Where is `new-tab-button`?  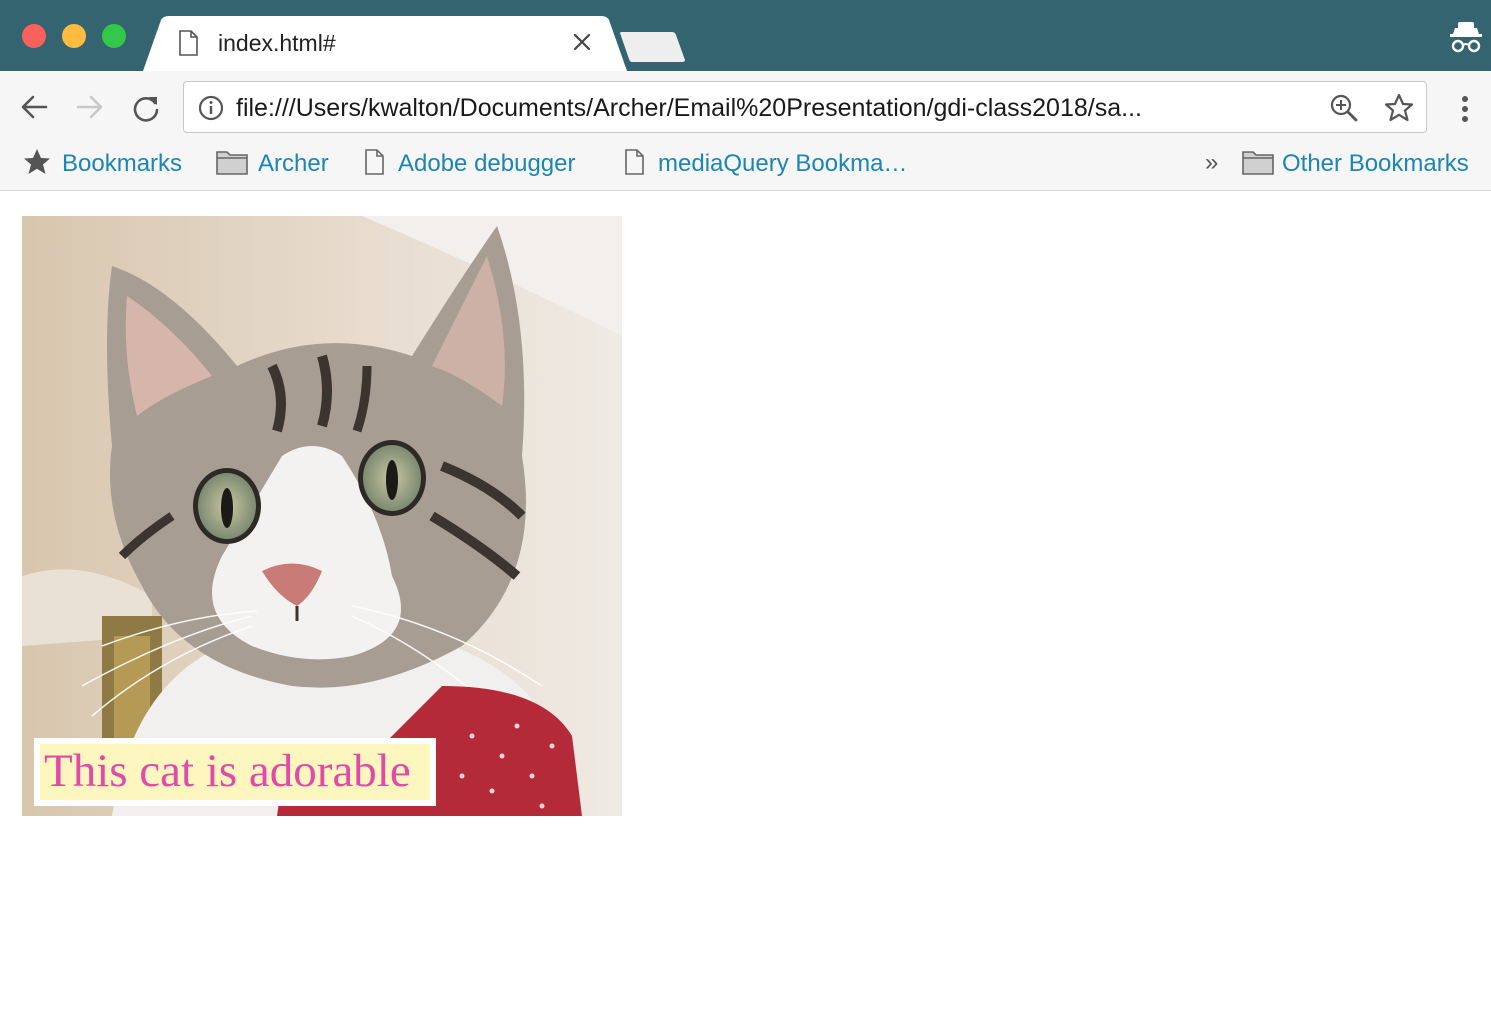 new-tab-button is located at coordinates (653, 49).